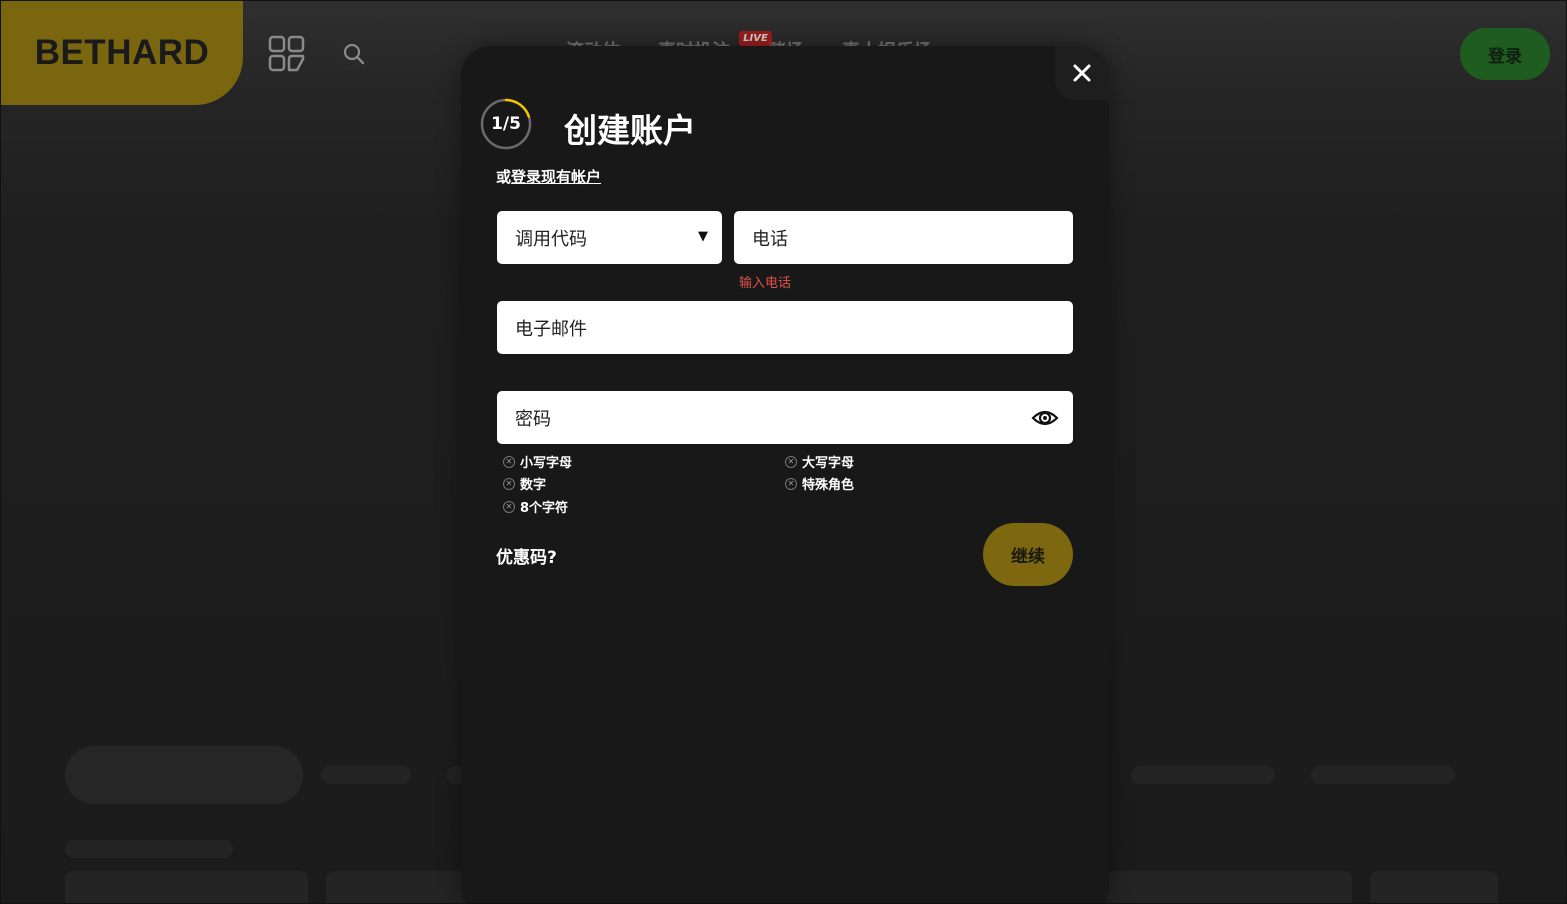 The height and width of the screenshot is (904, 1567). Describe the element at coordinates (533, 419) in the screenshot. I see `password-placeholder: 密码` at that location.